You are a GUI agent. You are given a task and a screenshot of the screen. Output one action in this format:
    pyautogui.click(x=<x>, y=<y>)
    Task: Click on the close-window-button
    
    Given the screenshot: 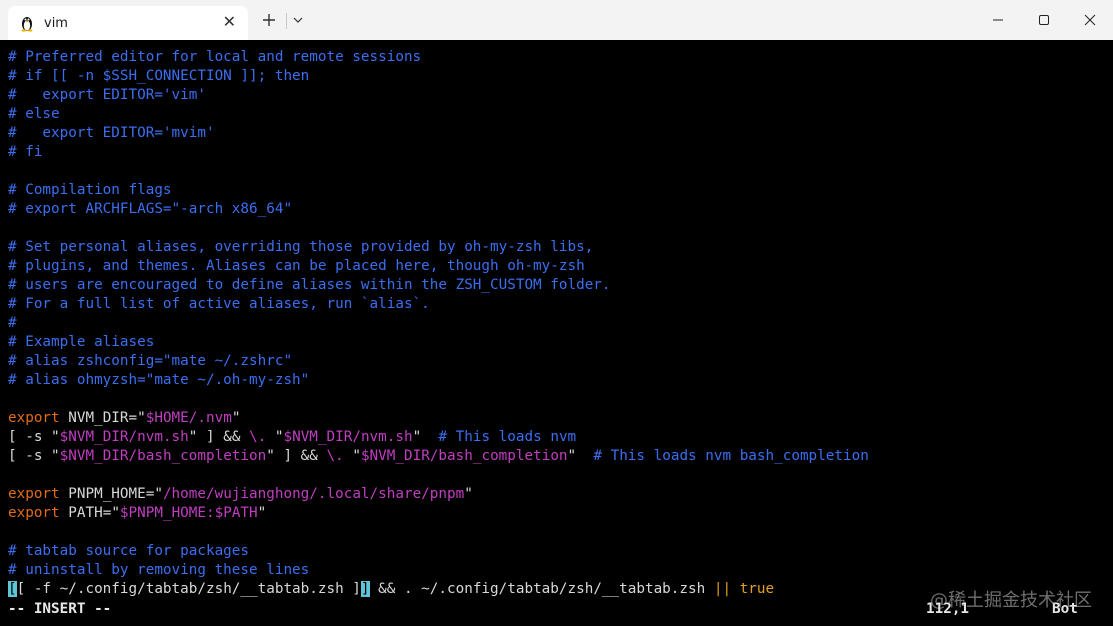 What is the action you would take?
    pyautogui.click(x=1090, y=20)
    